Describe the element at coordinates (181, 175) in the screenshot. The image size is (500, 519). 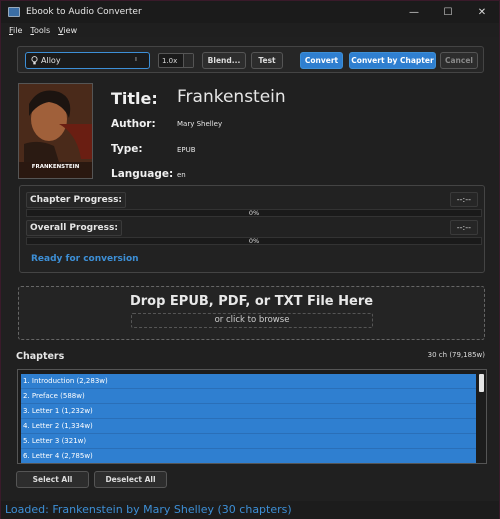
I see `book-language: en` at that location.